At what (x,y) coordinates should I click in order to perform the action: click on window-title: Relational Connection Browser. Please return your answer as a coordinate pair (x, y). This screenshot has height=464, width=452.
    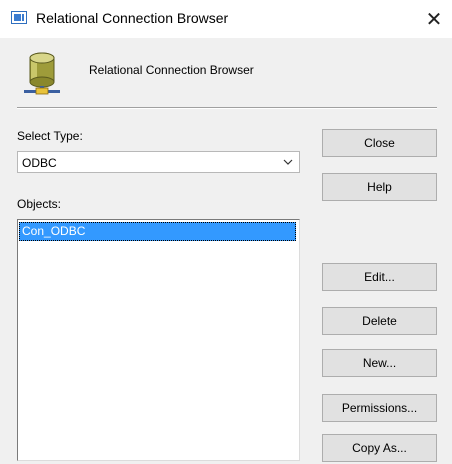
    Looking at the image, I should click on (132, 18).